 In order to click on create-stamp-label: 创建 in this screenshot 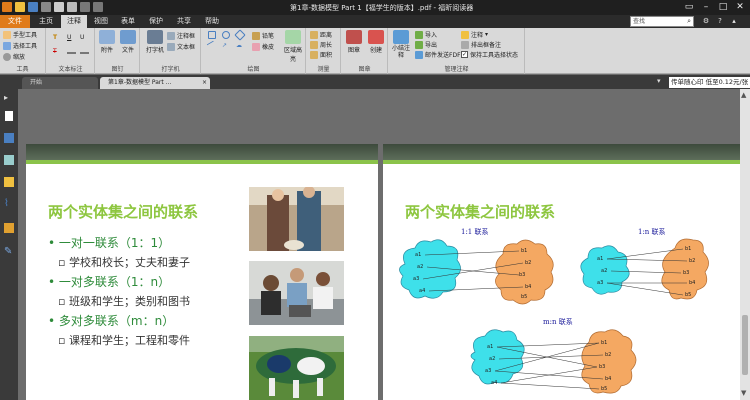, I will do `click(375, 50)`.